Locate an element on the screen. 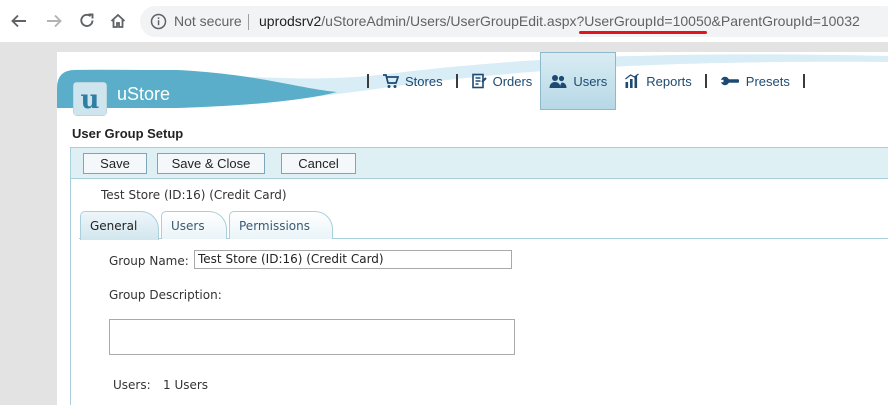 This screenshot has height=405, width=888. tab-users: Users is located at coordinates (194, 225).